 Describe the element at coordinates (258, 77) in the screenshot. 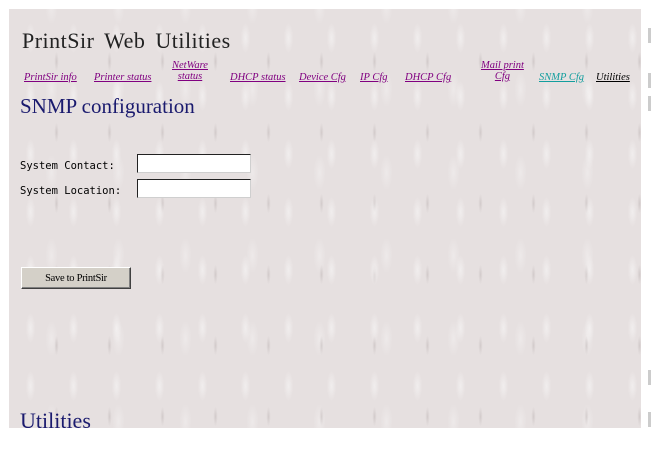

I see `nav-link-dhcp-status: DHCP status` at that location.